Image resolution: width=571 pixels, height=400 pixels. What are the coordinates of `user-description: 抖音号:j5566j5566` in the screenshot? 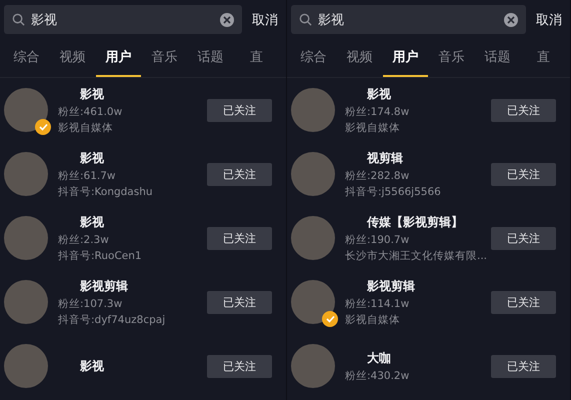 It's located at (393, 191).